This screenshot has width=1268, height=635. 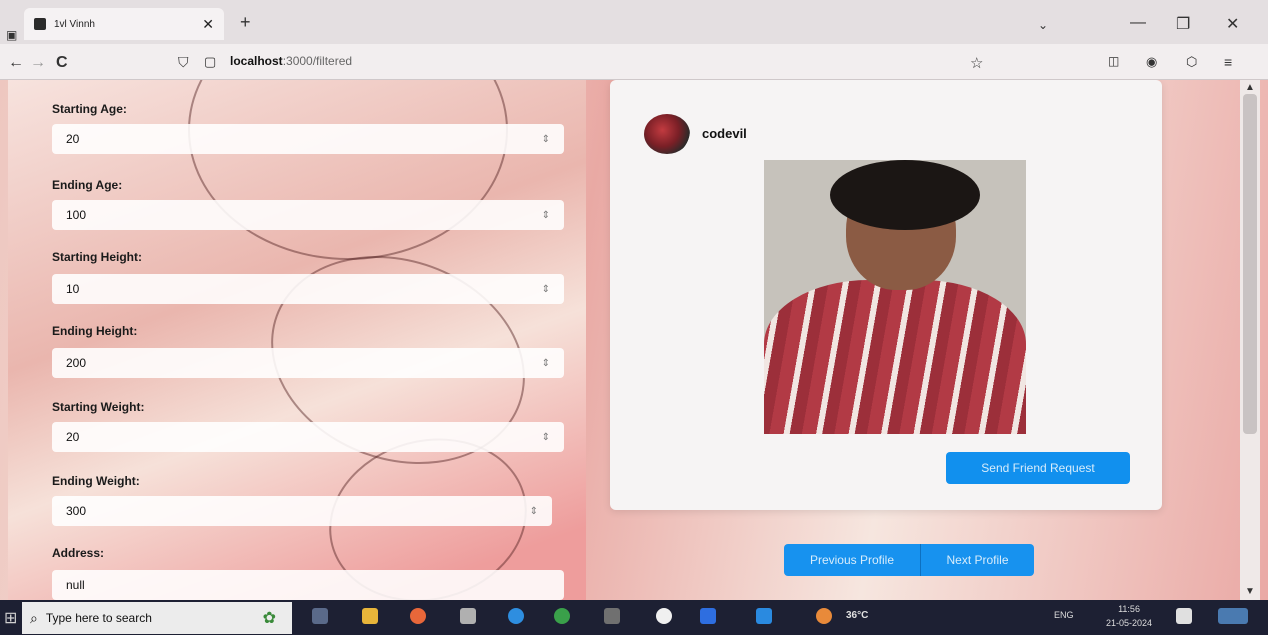 I want to click on widgets-icon, so click(x=1233, y=616).